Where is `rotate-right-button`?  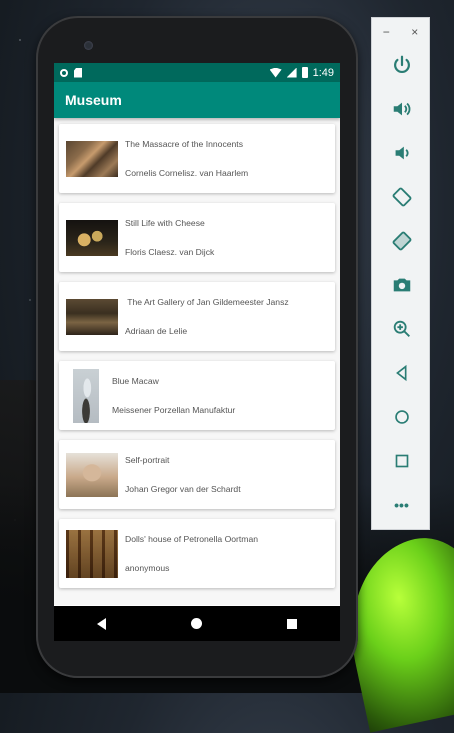
rotate-right-button is located at coordinates (401, 241).